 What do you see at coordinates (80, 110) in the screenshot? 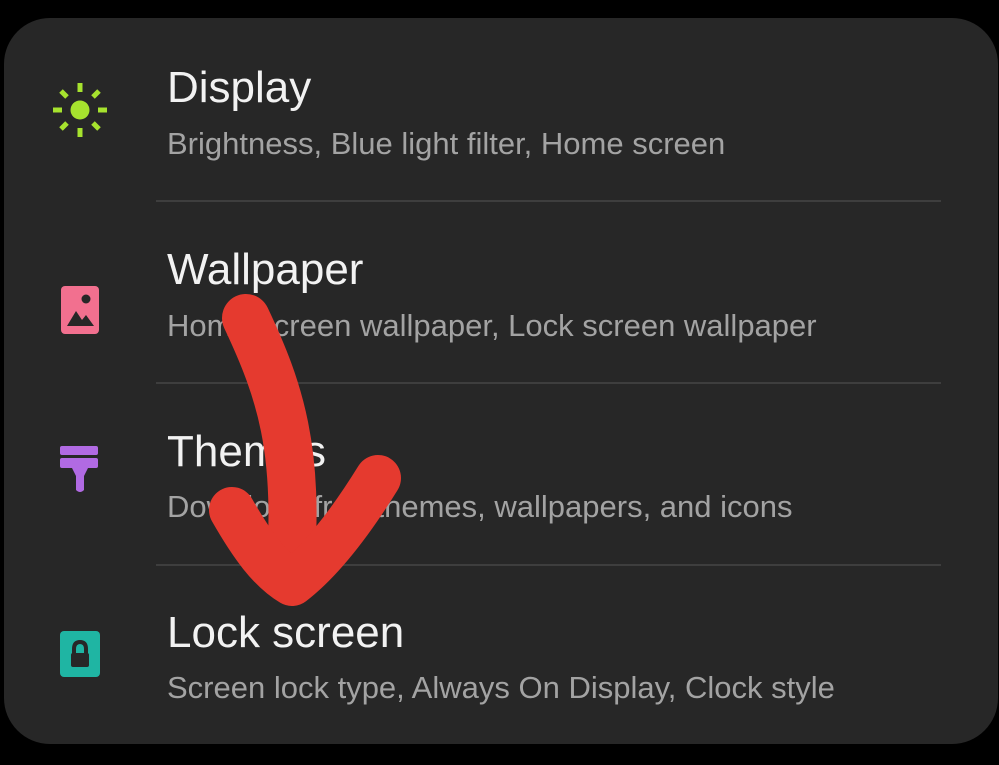
I see `sun-icon` at bounding box center [80, 110].